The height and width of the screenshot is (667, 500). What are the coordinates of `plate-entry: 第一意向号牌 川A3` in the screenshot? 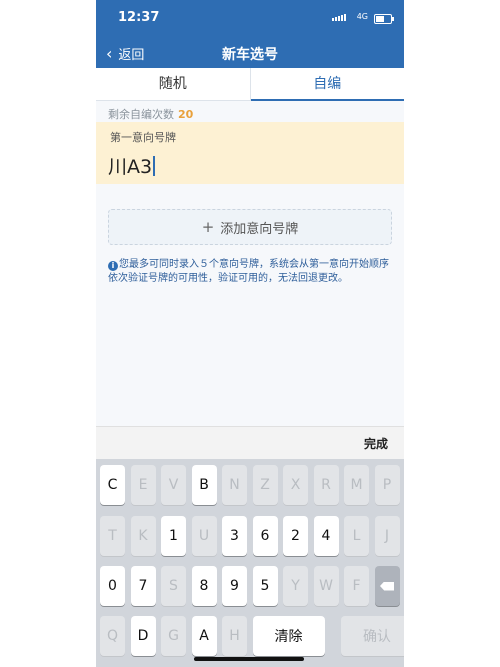 It's located at (250, 153).